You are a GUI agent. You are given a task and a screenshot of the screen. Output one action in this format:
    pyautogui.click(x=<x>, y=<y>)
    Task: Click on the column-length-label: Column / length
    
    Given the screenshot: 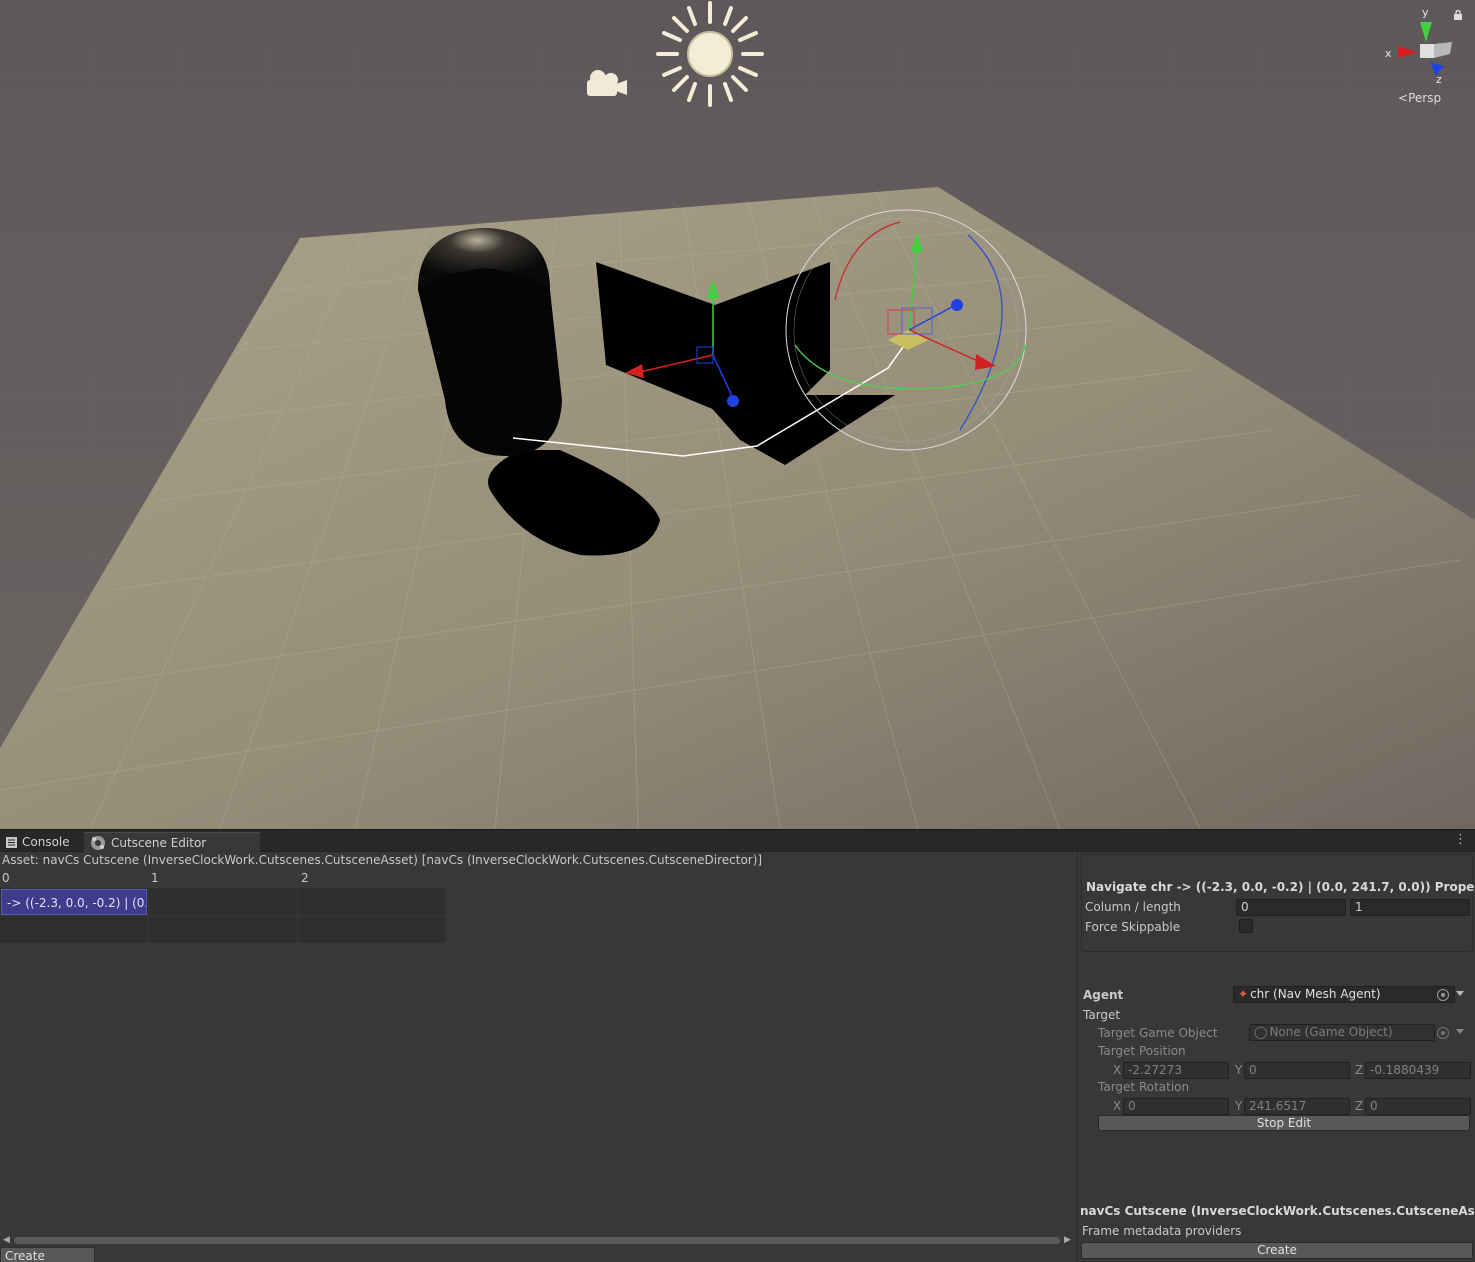 What is the action you would take?
    pyautogui.click(x=1133, y=907)
    